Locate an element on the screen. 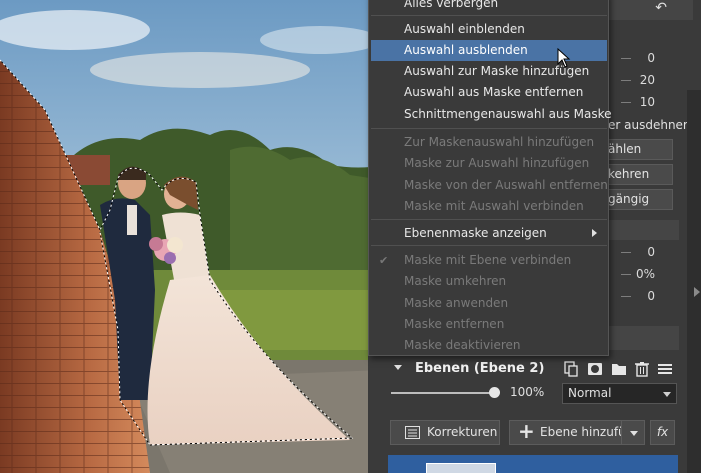 The width and height of the screenshot is (701, 473). fx-label: fx is located at coordinates (662, 432).